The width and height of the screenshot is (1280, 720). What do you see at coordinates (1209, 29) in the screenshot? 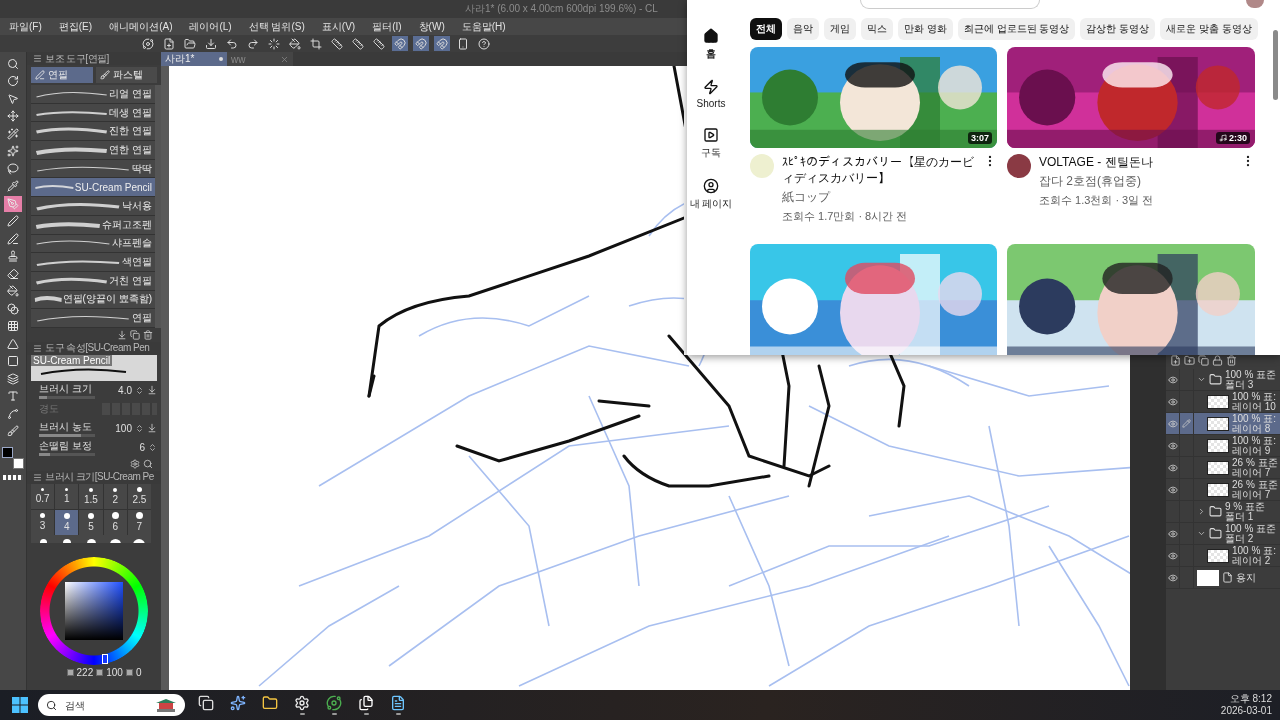
I see `filter-chip: 새로운 맞춤 동영상` at bounding box center [1209, 29].